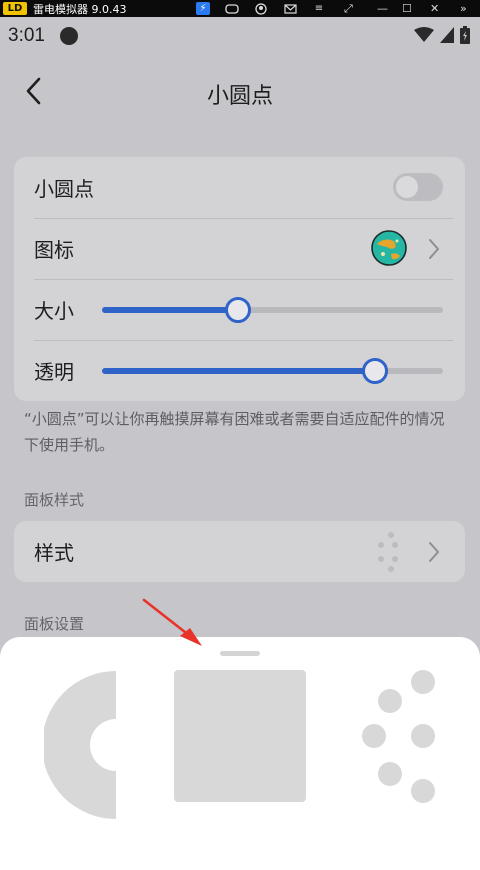 This screenshot has width=480, height=870. Describe the element at coordinates (463, 8) in the screenshot. I see `sidebar-toggle-icon: »` at that location.